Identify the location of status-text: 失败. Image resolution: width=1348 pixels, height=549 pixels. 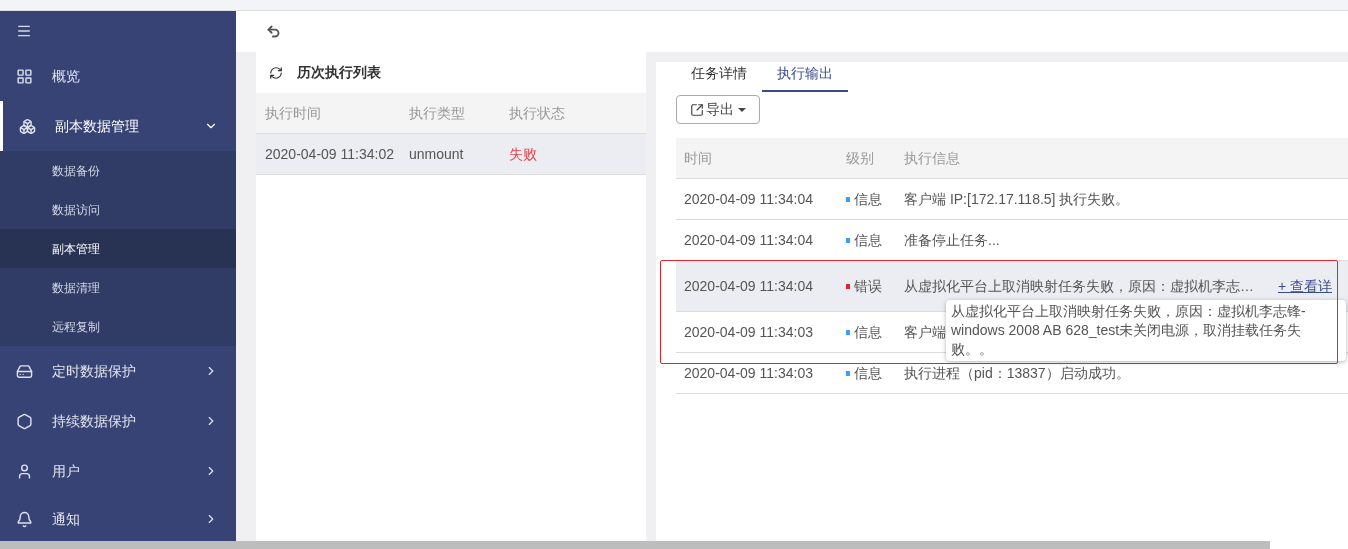
(523, 154).